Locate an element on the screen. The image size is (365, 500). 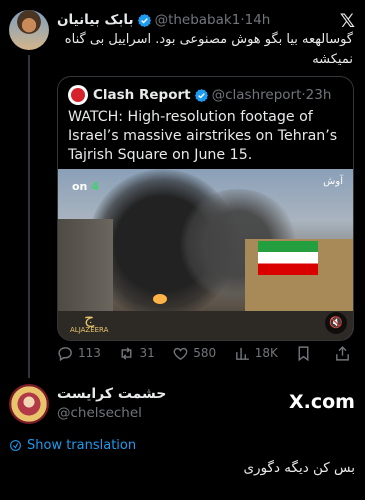
like-button: 580 is located at coordinates (194, 353).